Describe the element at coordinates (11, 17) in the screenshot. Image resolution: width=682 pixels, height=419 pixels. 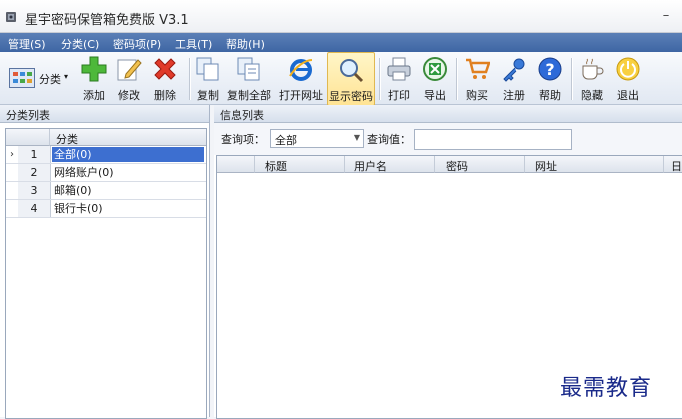
I see `safe-app-icon` at that location.